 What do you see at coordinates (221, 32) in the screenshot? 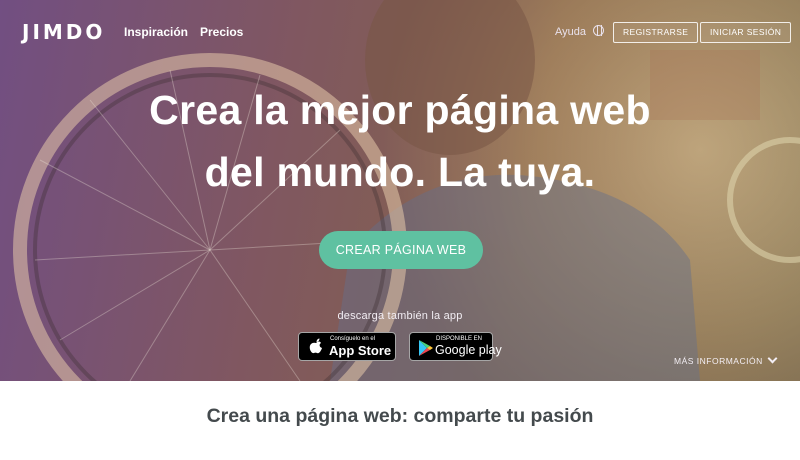
I see `nav-link-precios: Precios` at bounding box center [221, 32].